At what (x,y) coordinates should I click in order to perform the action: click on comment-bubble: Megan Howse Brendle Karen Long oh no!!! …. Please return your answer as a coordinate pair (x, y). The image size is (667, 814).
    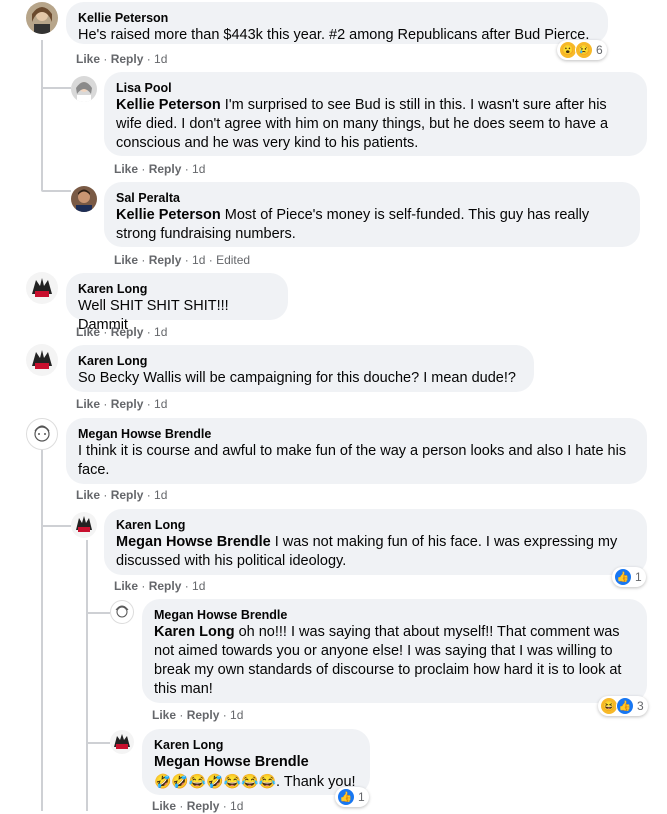
    Looking at the image, I should click on (394, 651).